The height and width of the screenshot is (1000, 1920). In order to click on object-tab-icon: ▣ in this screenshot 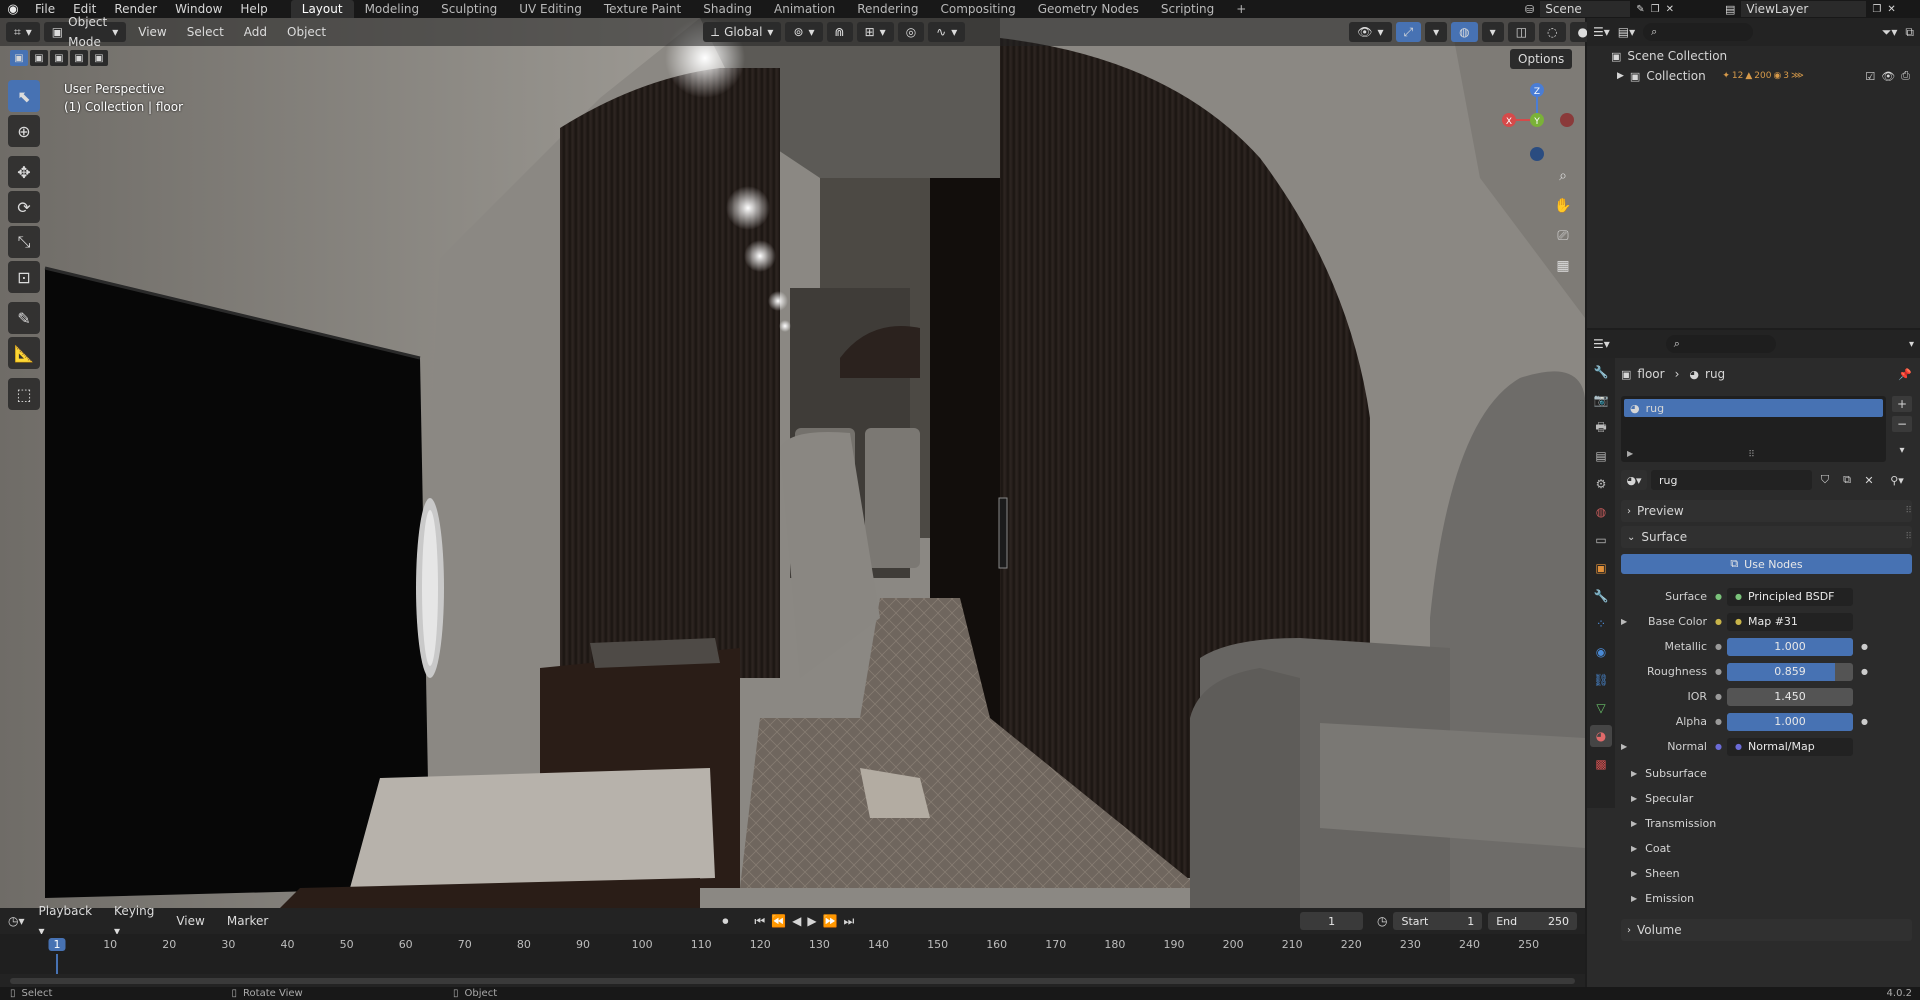, I will do `click(1601, 568)`.